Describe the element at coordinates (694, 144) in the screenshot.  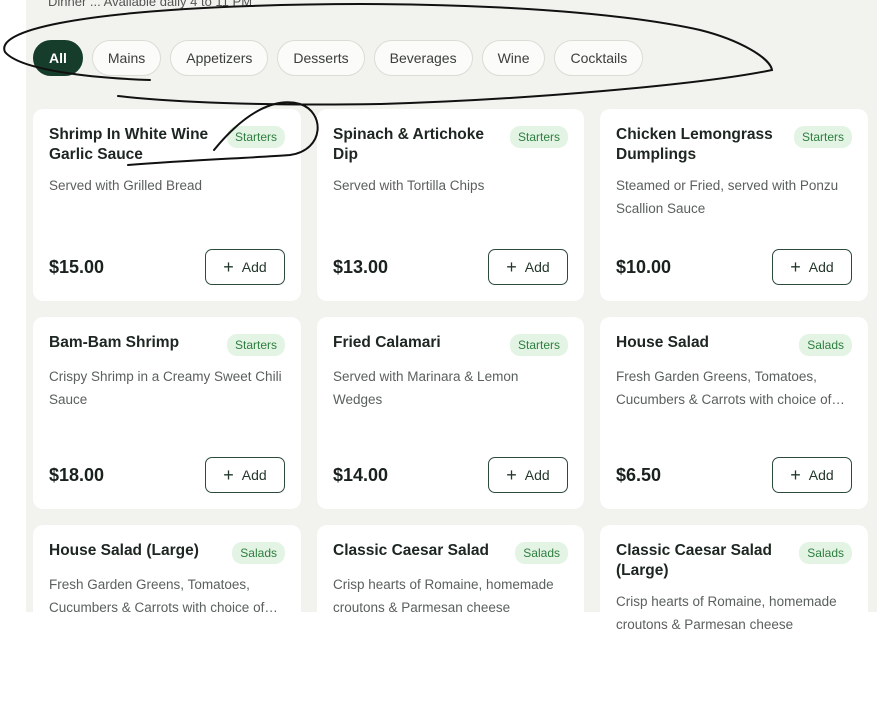
I see `item-name: Chicken Lemongrass Dumplings` at that location.